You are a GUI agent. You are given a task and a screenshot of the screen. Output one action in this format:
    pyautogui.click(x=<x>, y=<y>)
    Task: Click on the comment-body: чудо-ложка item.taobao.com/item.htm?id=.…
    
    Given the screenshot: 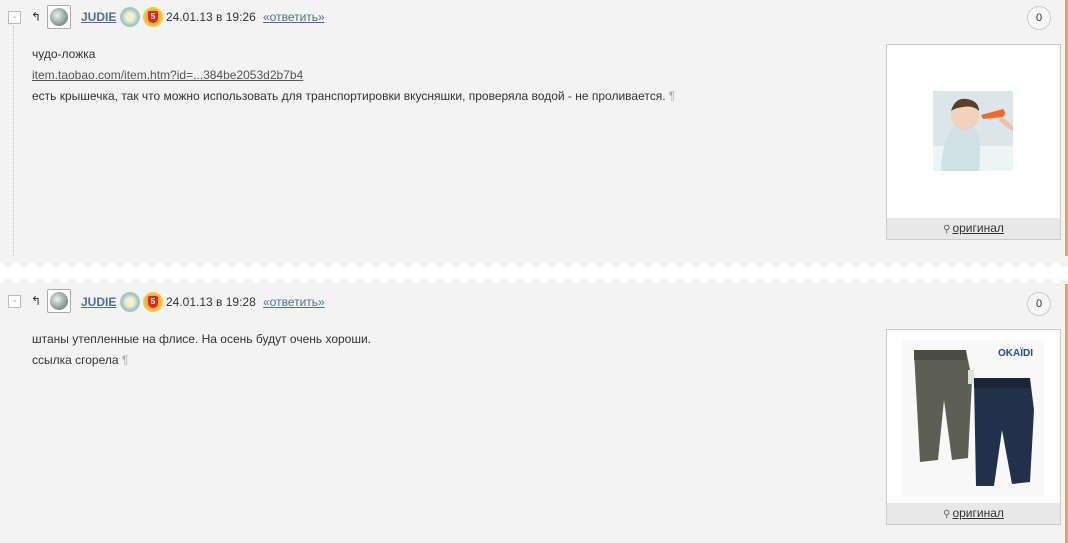 What is the action you would take?
    pyautogui.click(x=353, y=75)
    